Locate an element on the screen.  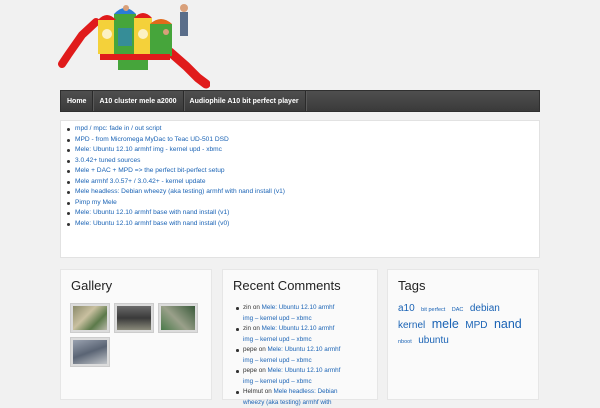
tags-title: Tags is located at coordinates (412, 285).